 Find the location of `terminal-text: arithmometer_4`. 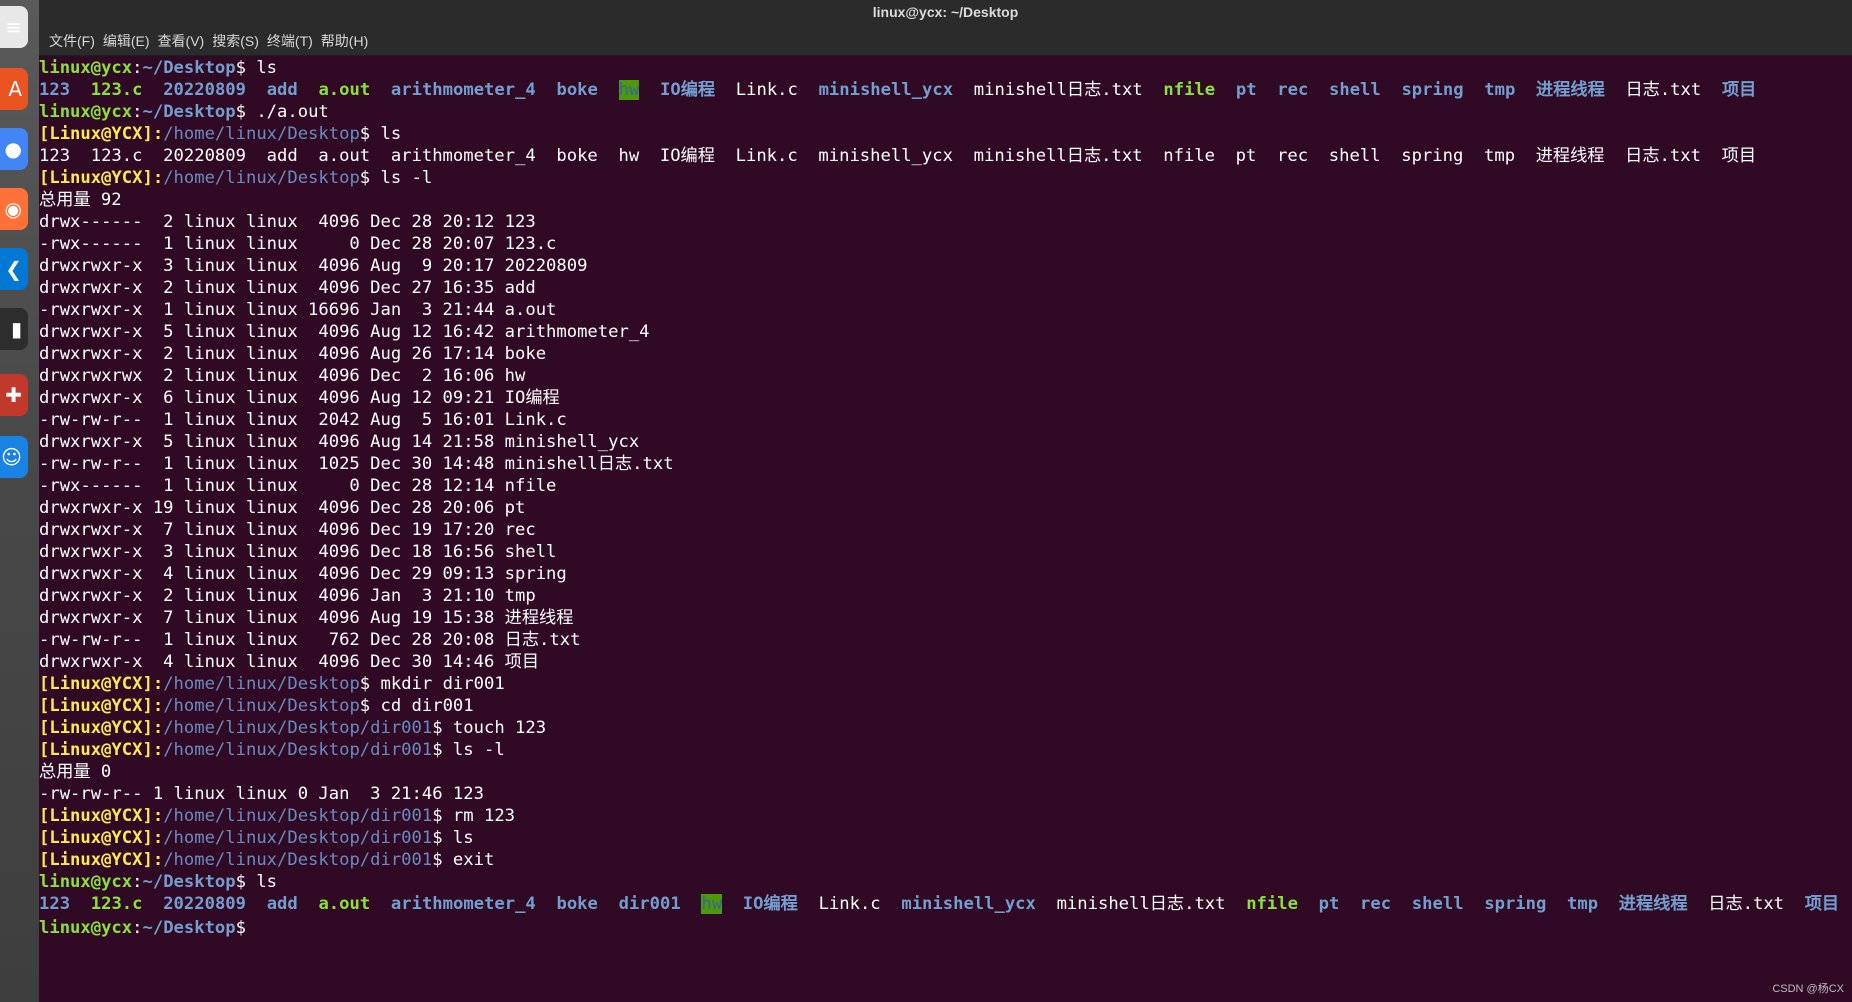

terminal-text: arithmometer_4 is located at coordinates (463, 90).